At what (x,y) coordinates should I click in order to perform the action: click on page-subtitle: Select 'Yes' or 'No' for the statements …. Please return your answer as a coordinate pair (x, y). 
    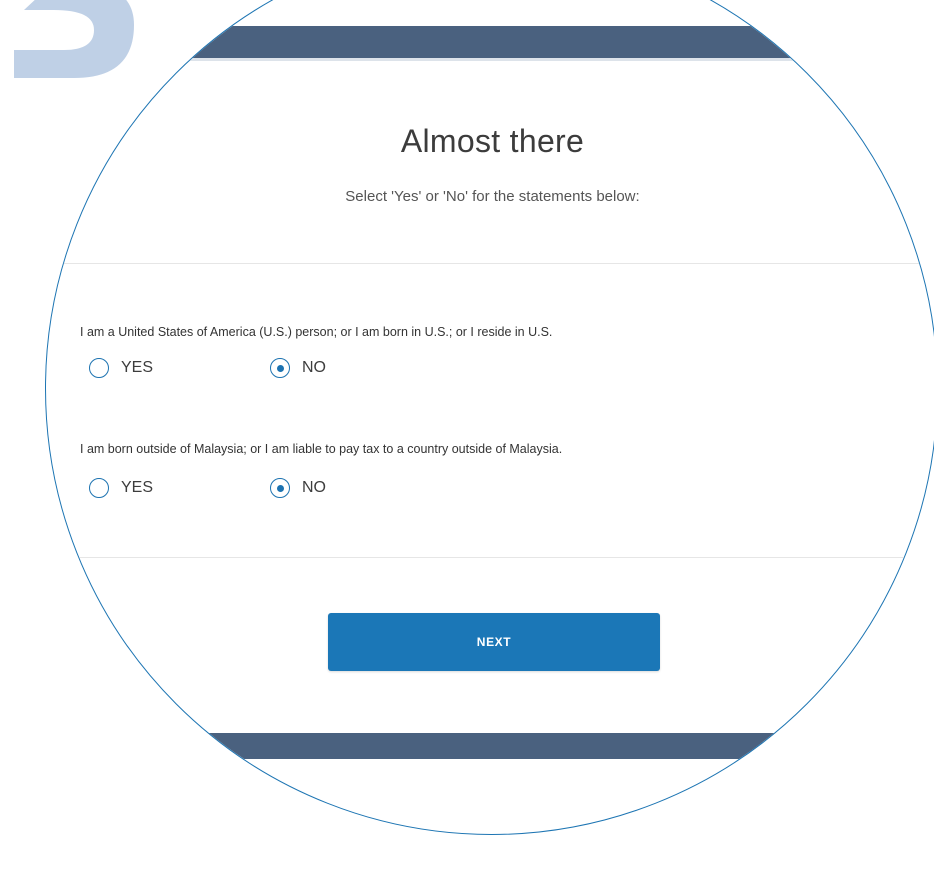
    Looking at the image, I should click on (492, 196).